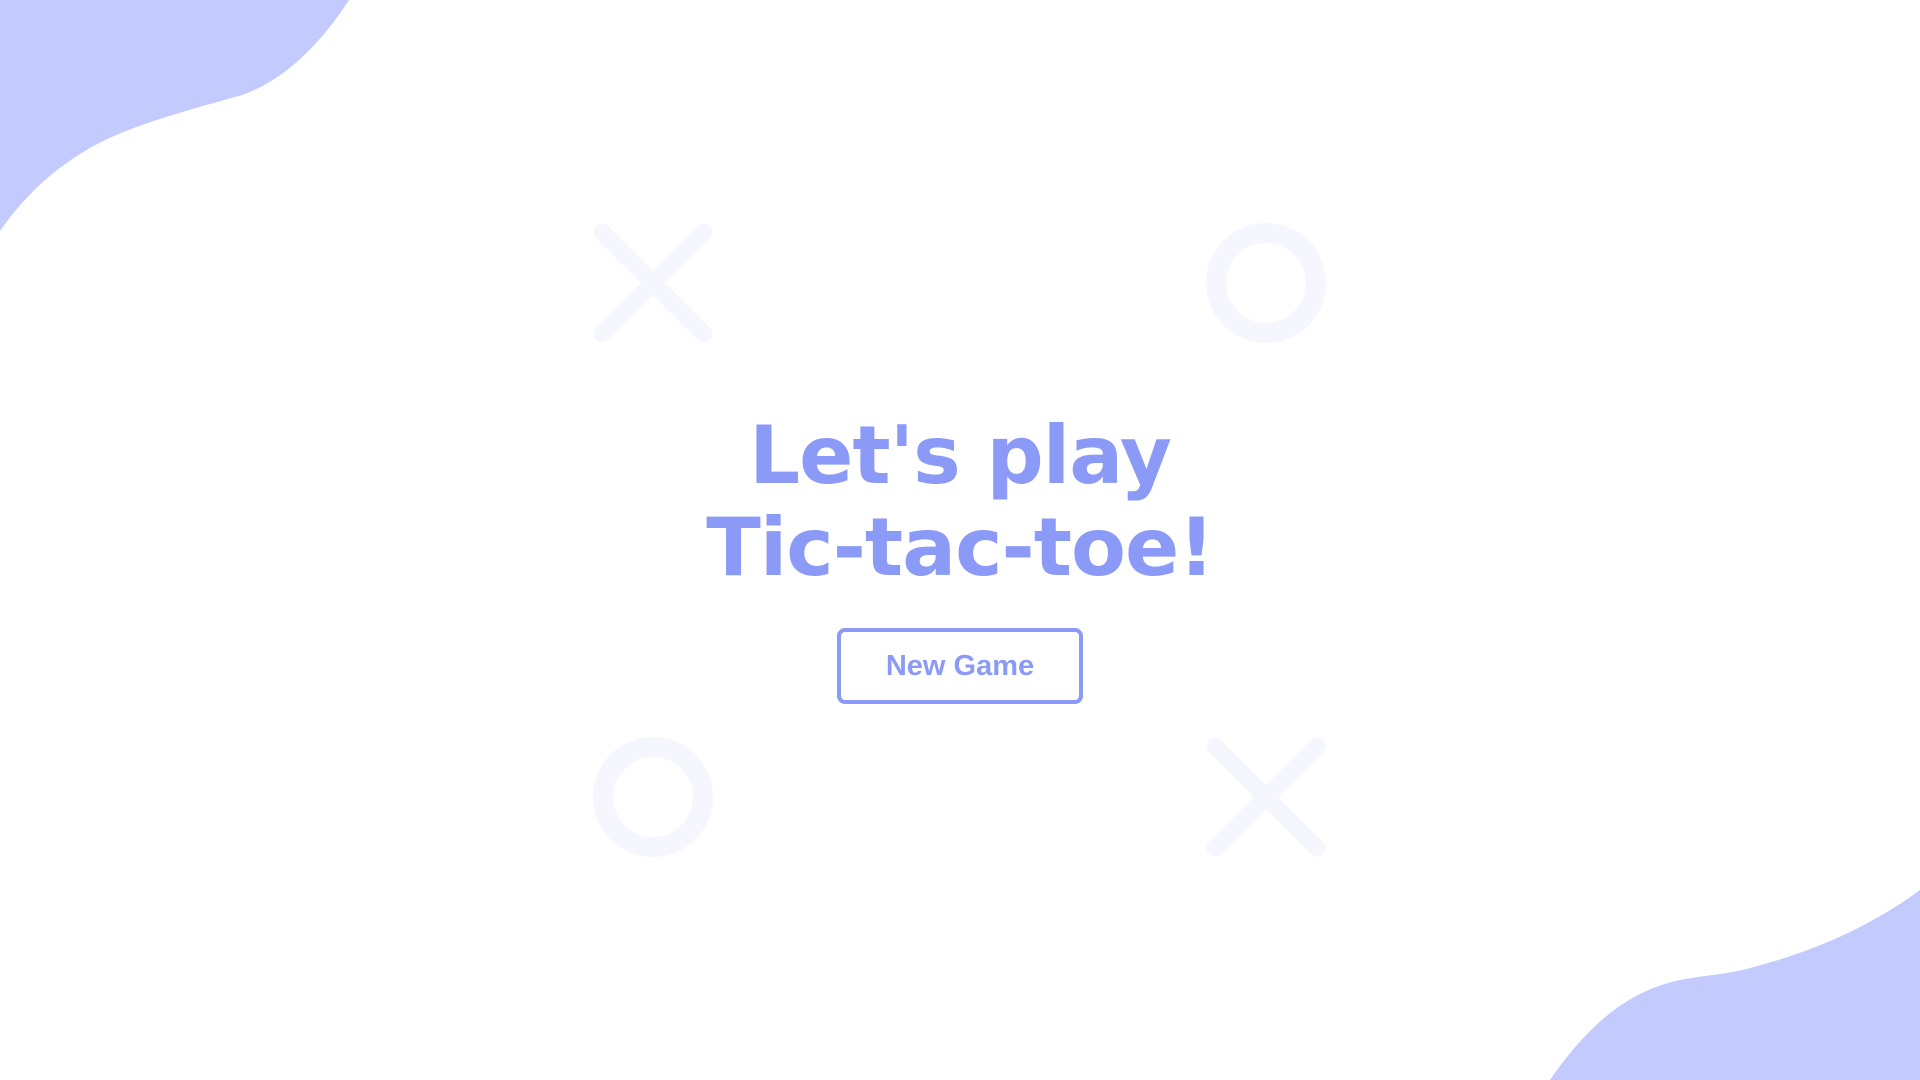 The width and height of the screenshot is (1920, 1080). I want to click on new-game-button: New Game, so click(960, 666).